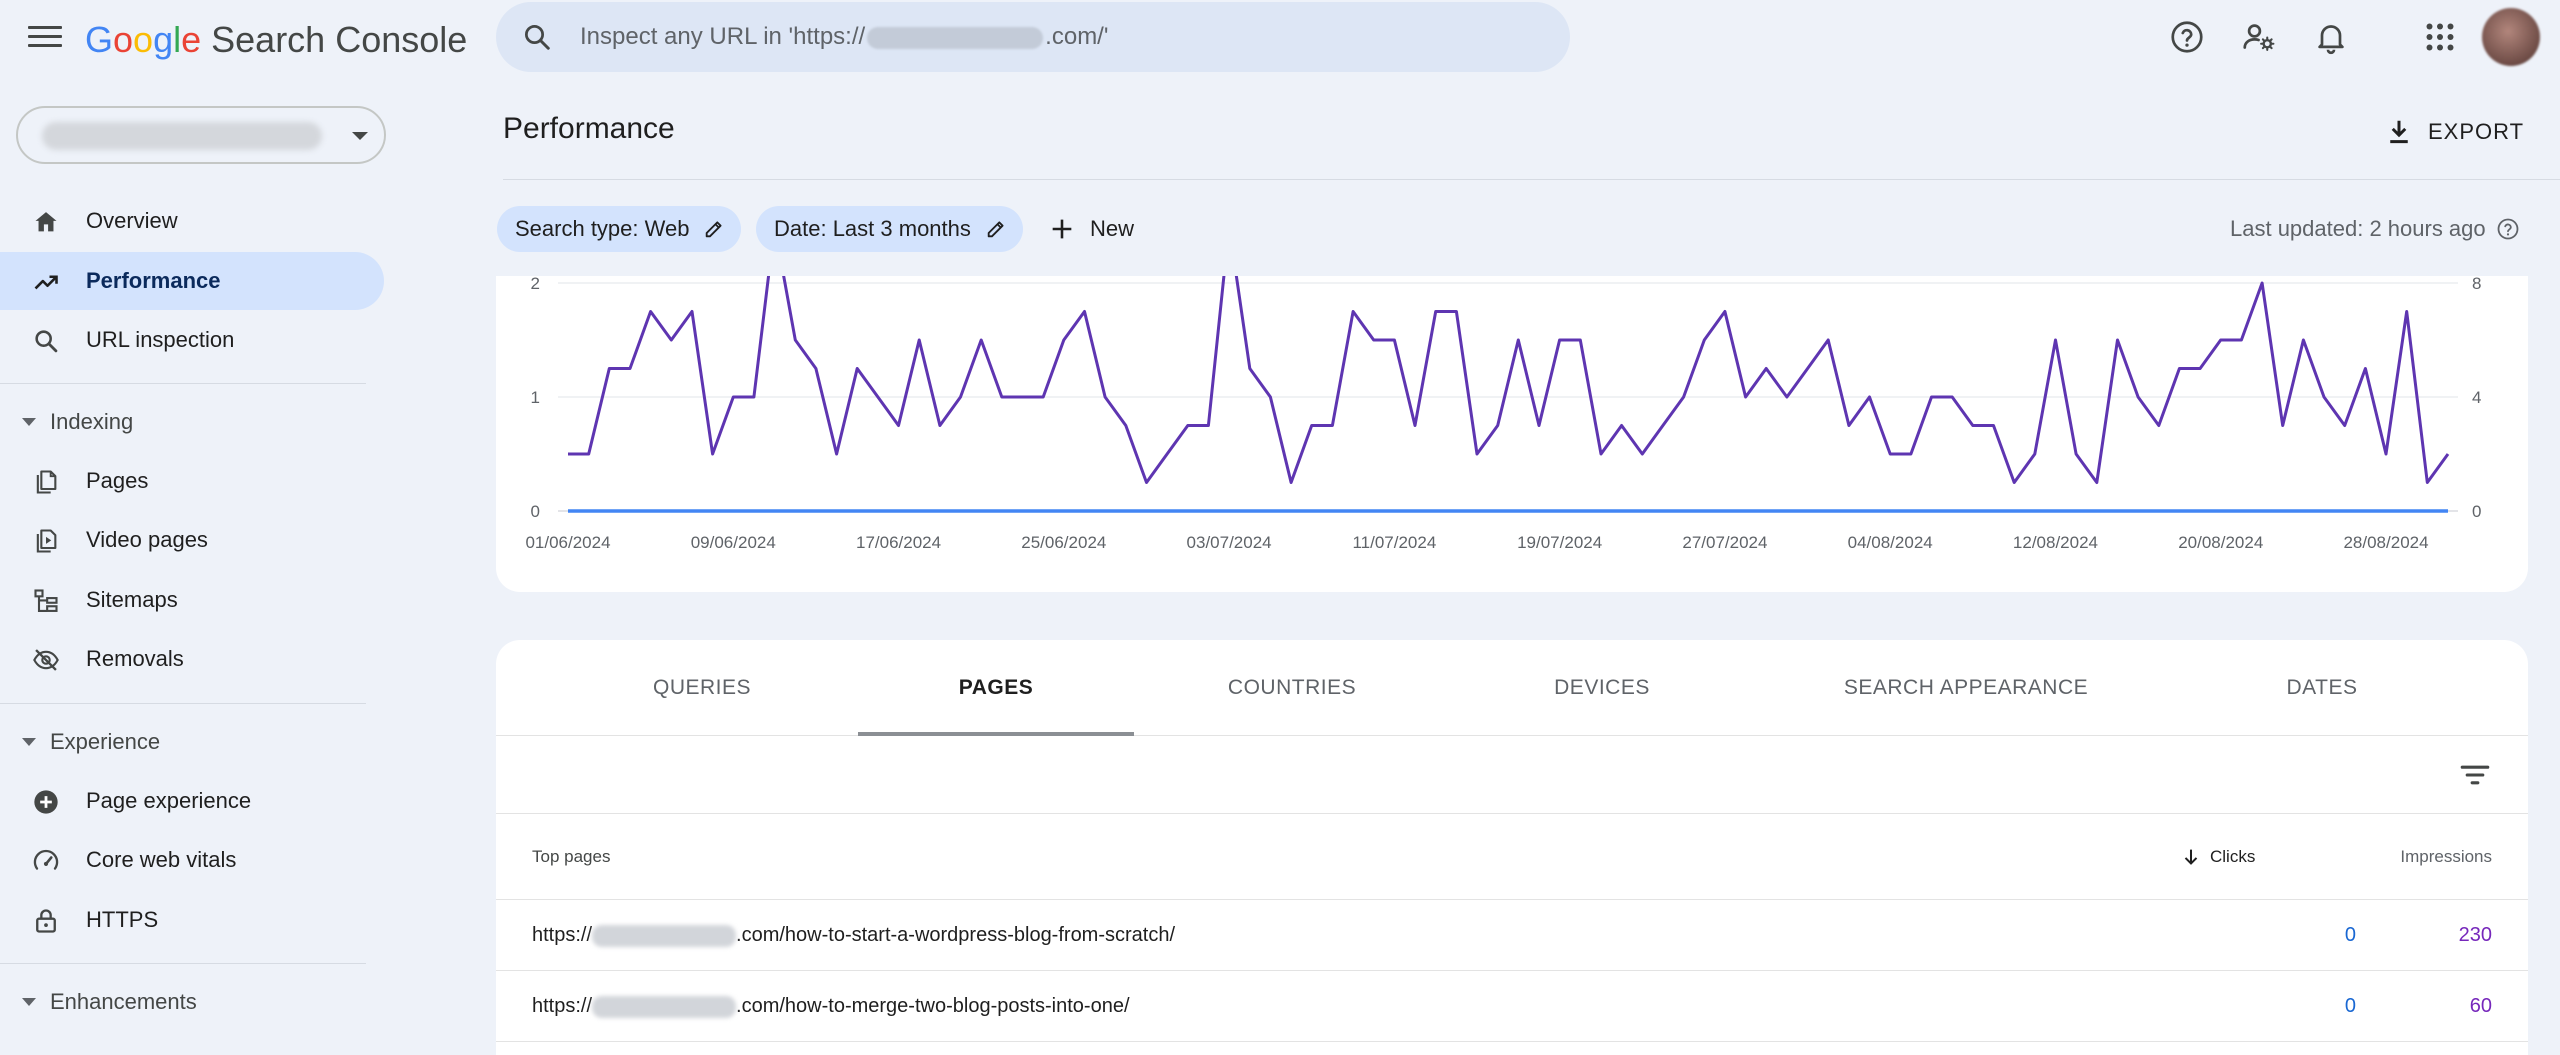  What do you see at coordinates (2358, 228) in the screenshot?
I see `last-updated-text: Last updated: 2 hours ago` at bounding box center [2358, 228].